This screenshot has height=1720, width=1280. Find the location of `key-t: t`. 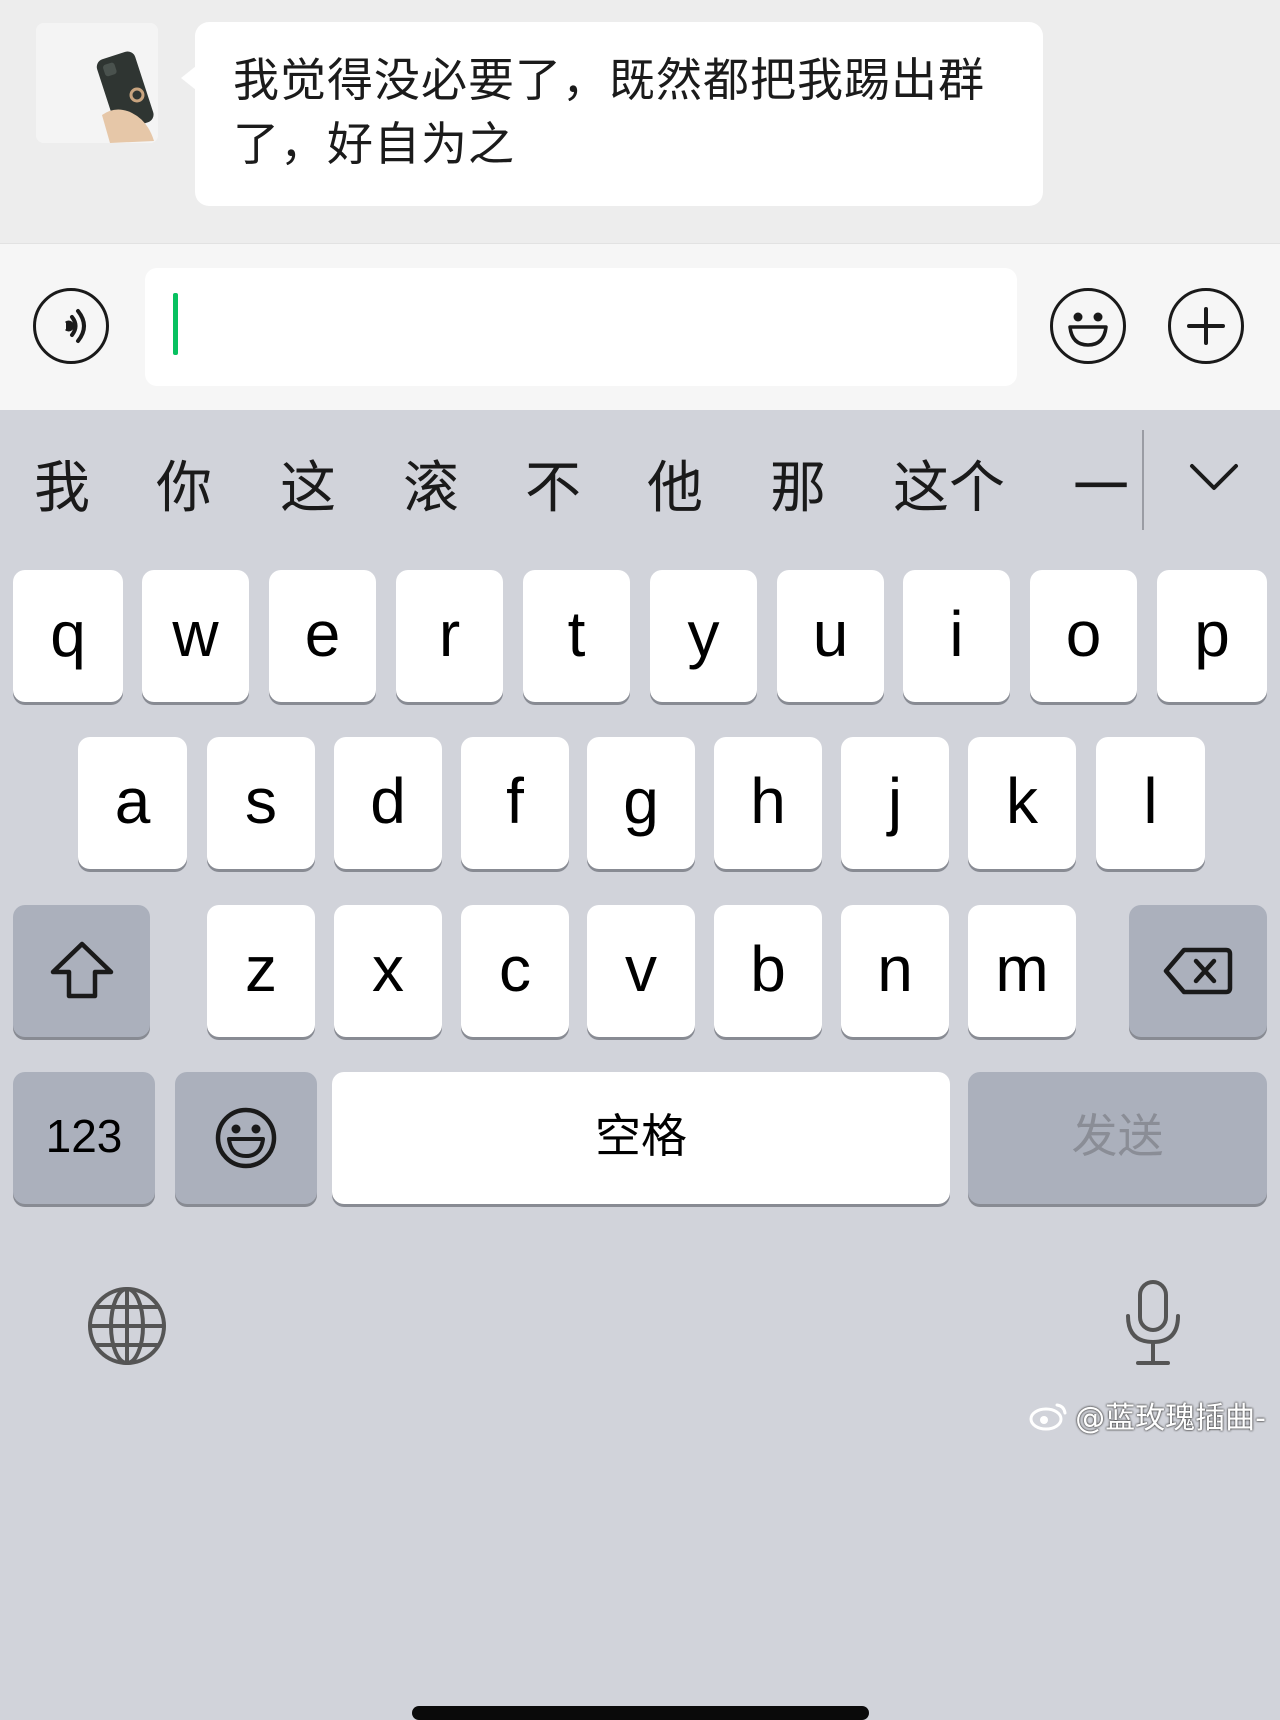

key-t: t is located at coordinates (576, 636).